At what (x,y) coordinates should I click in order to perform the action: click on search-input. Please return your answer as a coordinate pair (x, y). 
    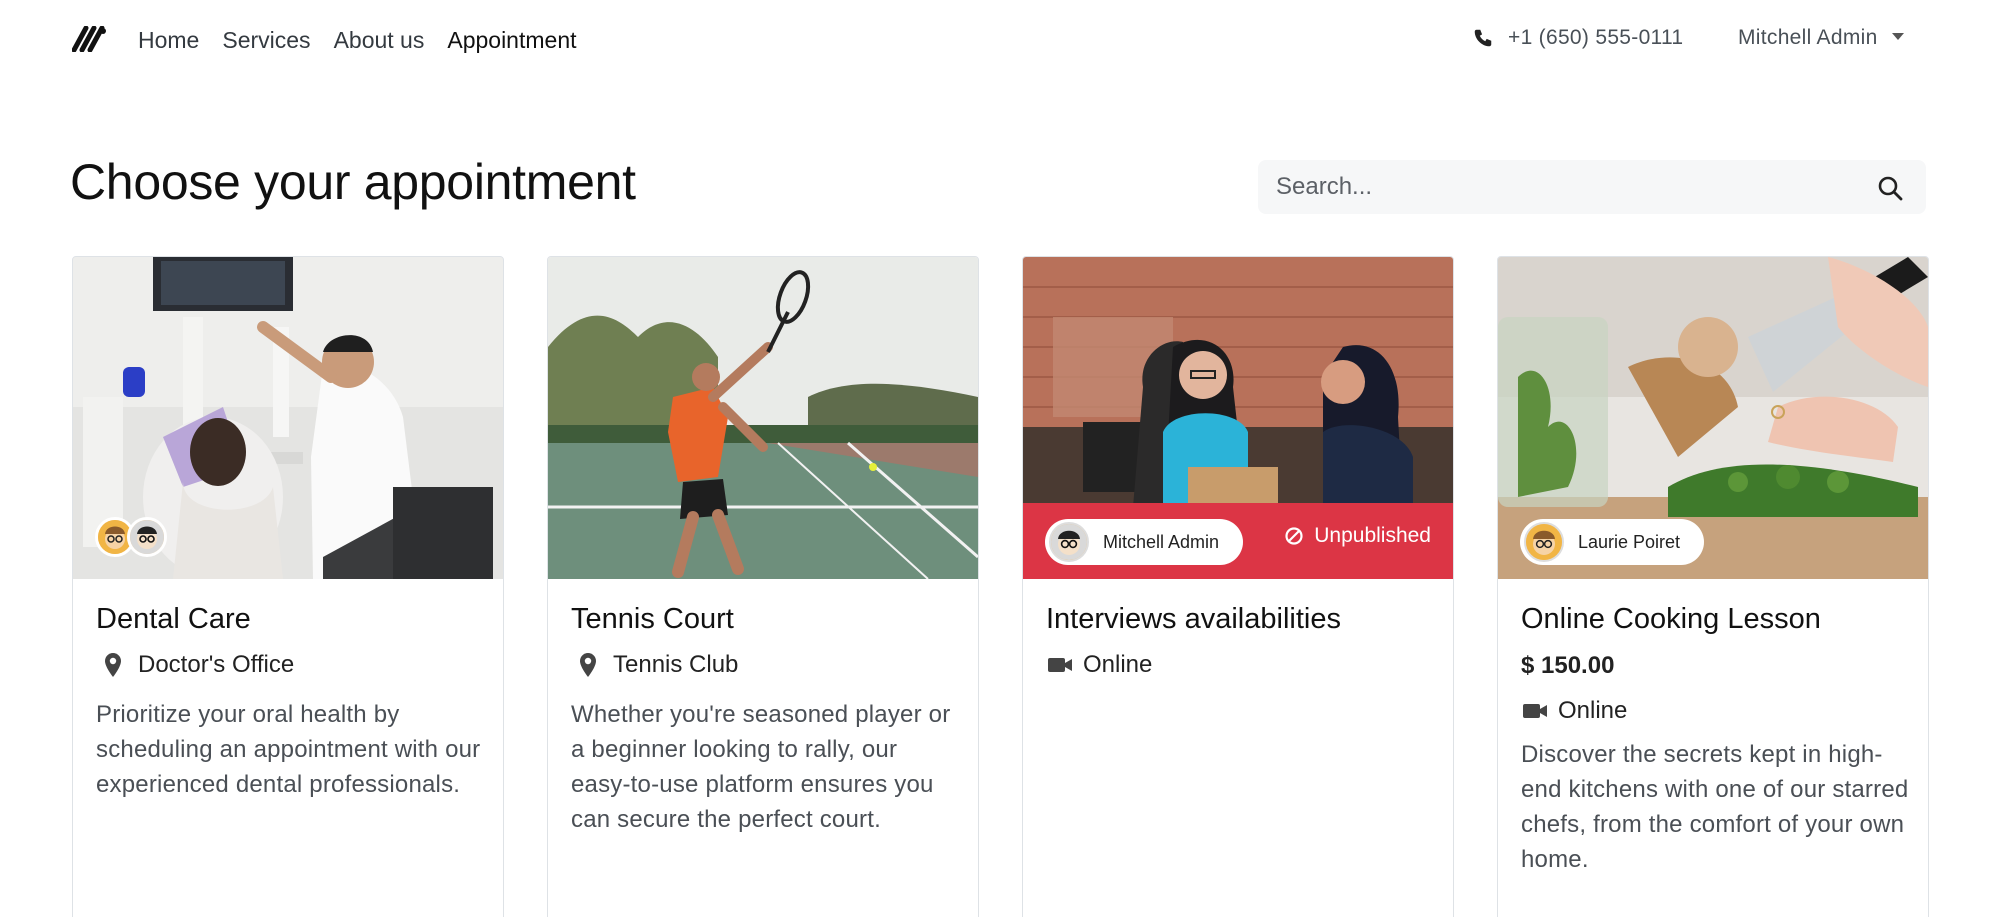
    Looking at the image, I should click on (1548, 187).